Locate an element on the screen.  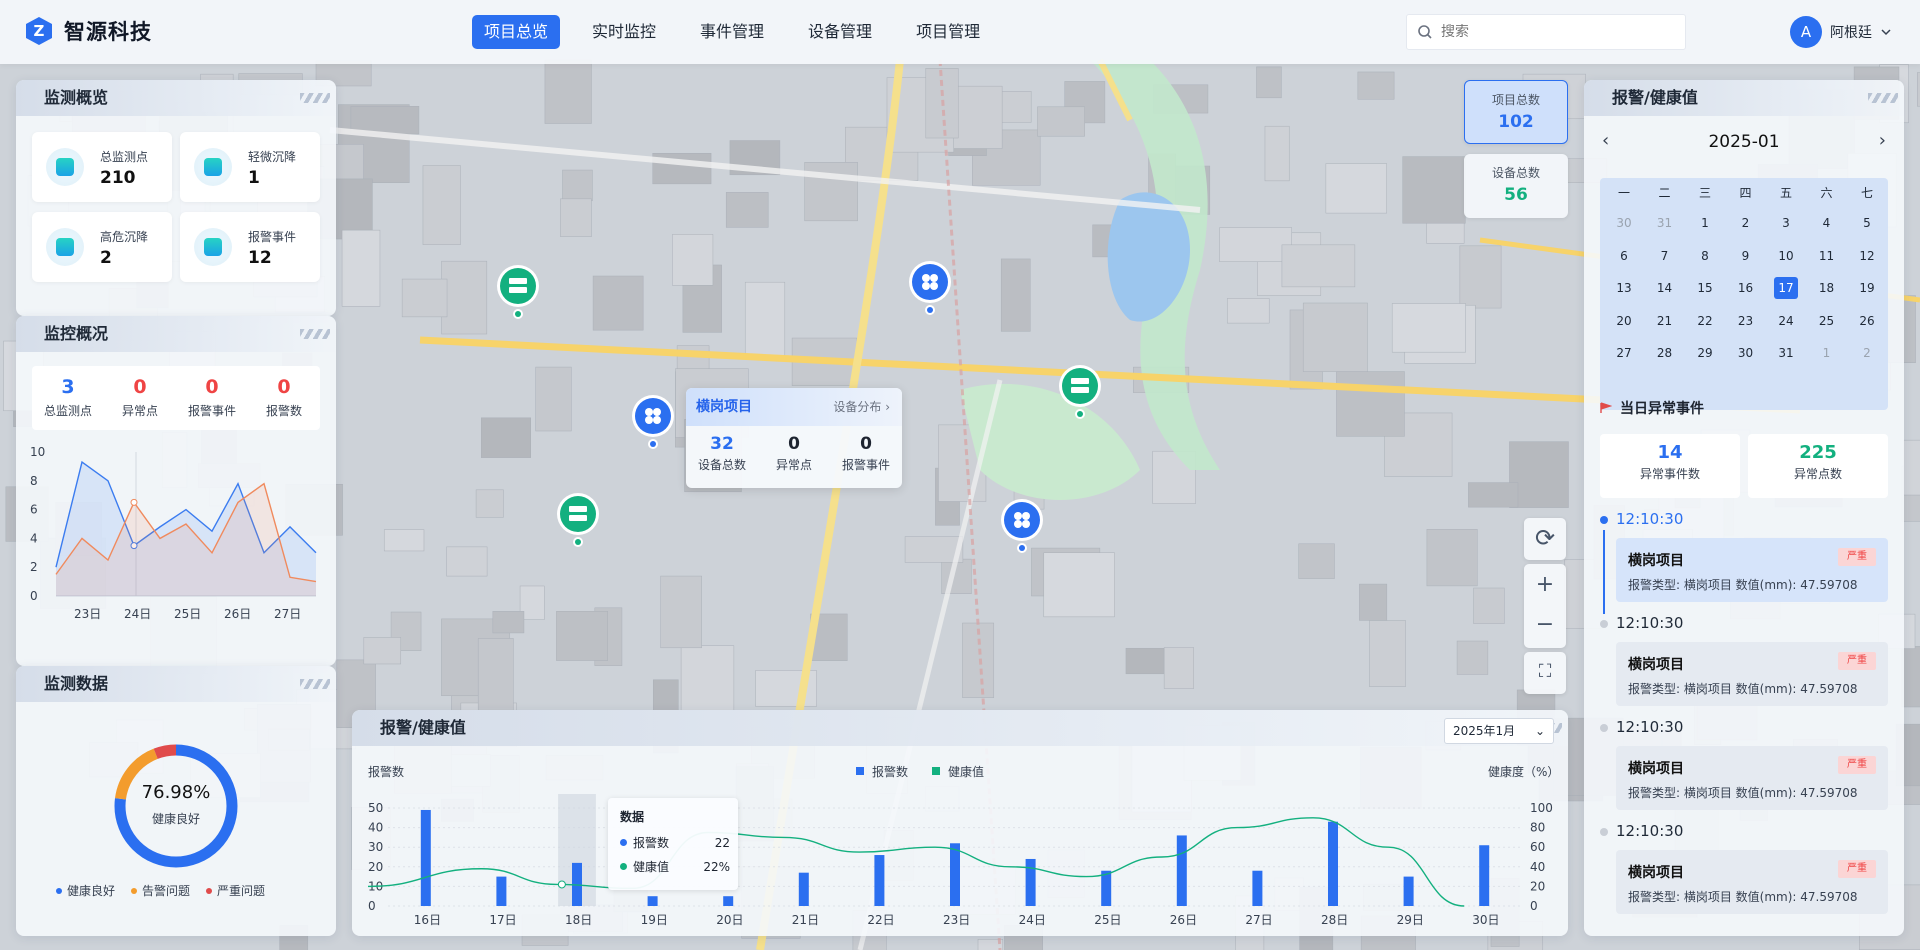
nav-item-realtime: 实时监控 is located at coordinates (624, 32).